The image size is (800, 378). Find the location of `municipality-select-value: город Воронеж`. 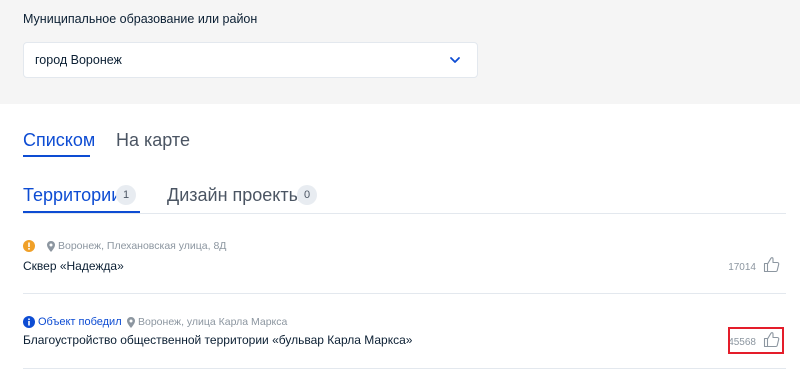

municipality-select-value: город Воронеж is located at coordinates (78, 60).